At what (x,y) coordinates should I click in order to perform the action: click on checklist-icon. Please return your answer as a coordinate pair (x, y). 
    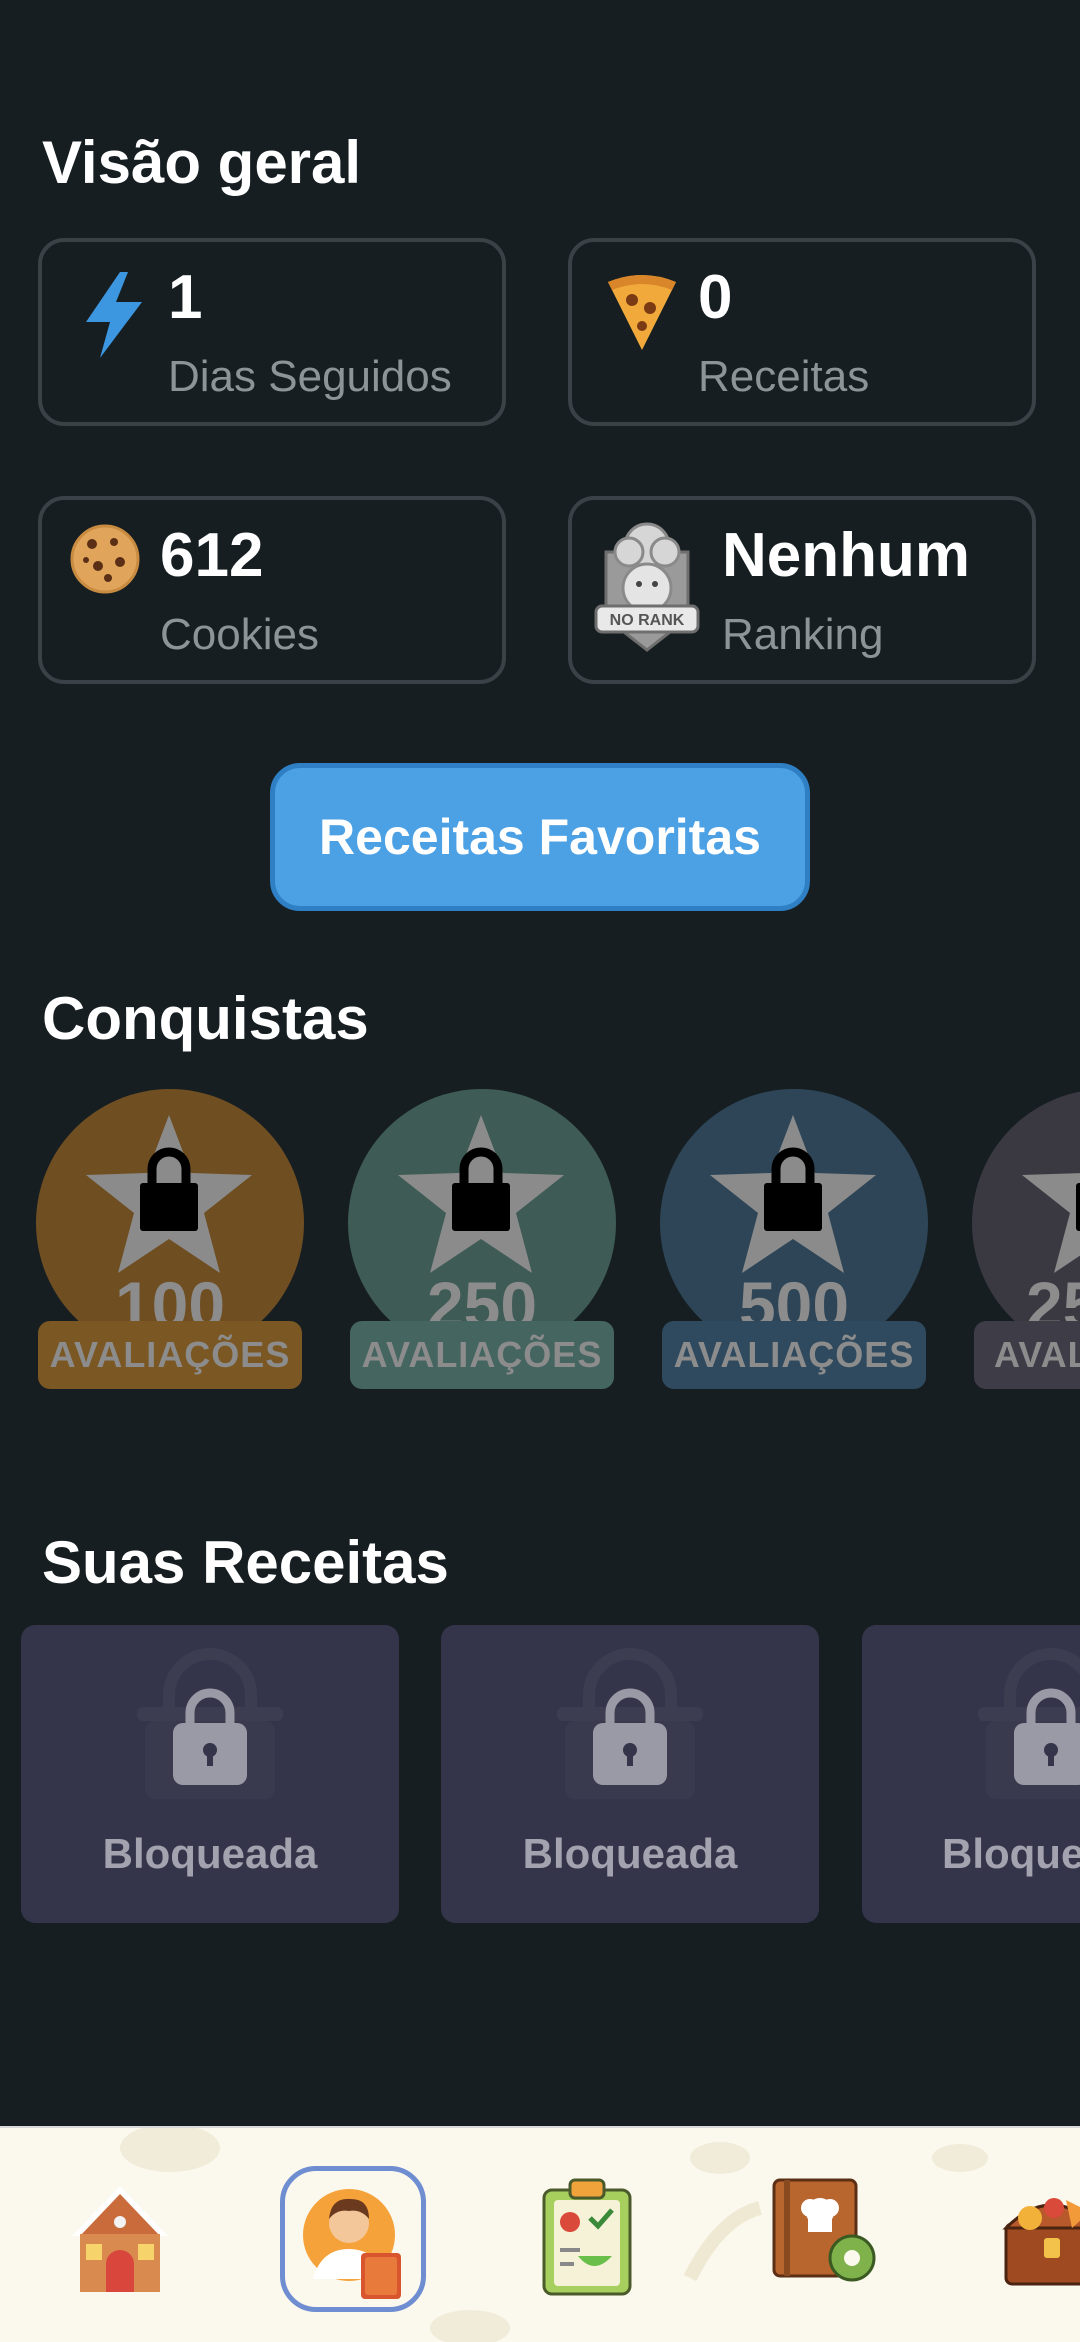
    Looking at the image, I should click on (587, 2237).